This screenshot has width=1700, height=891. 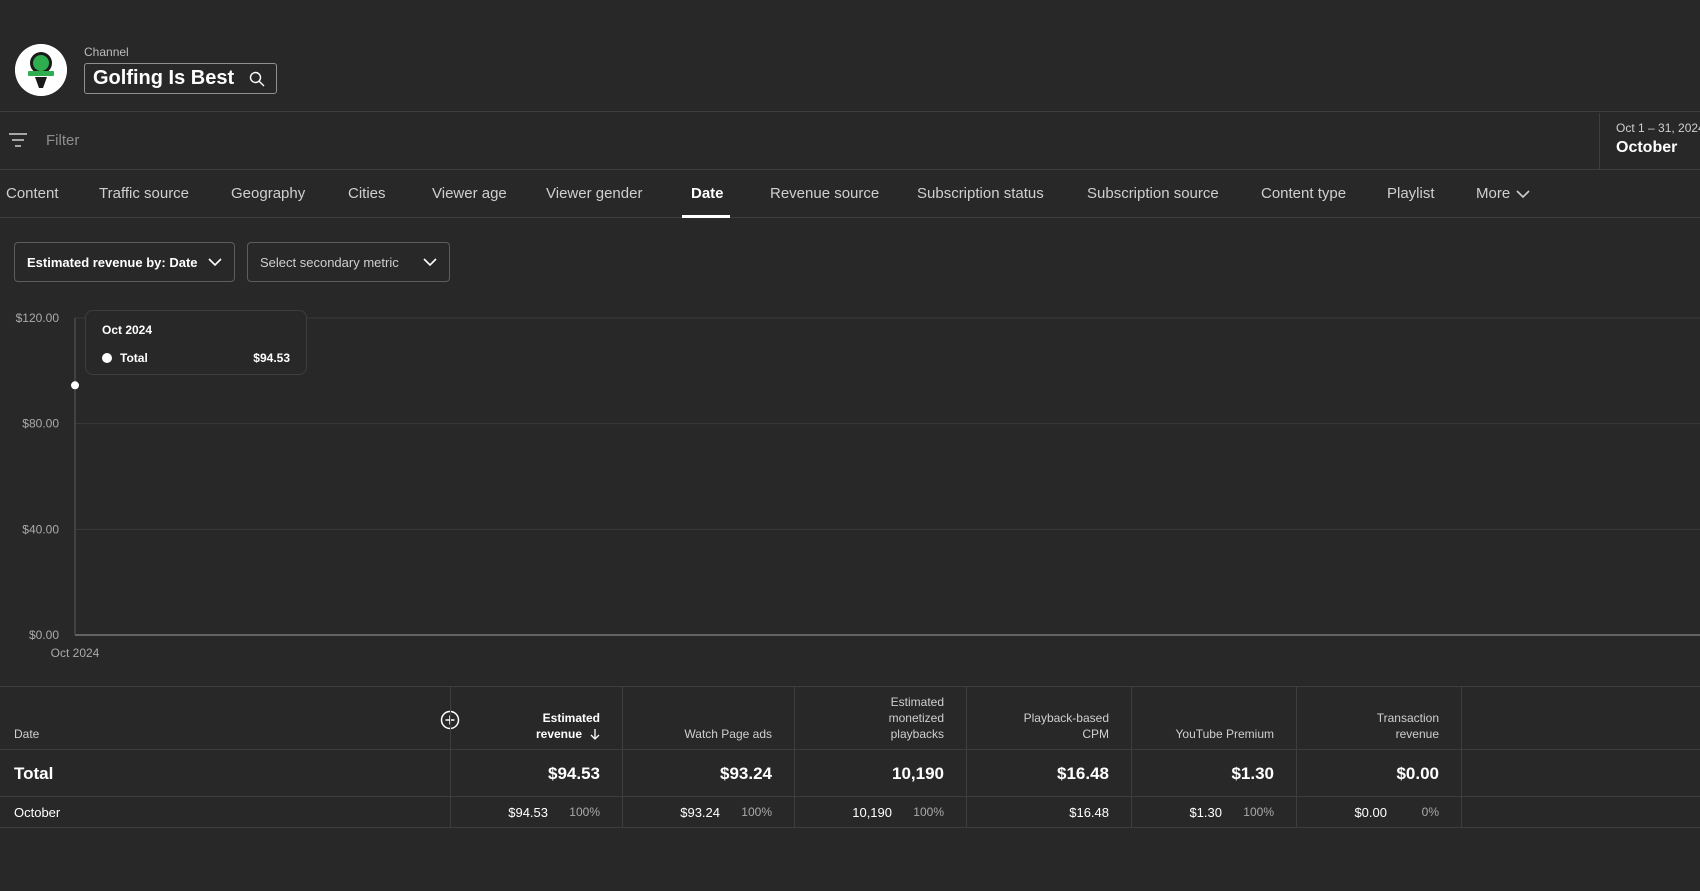 I want to click on tab-traffic-source: Traffic source, so click(x=144, y=193).